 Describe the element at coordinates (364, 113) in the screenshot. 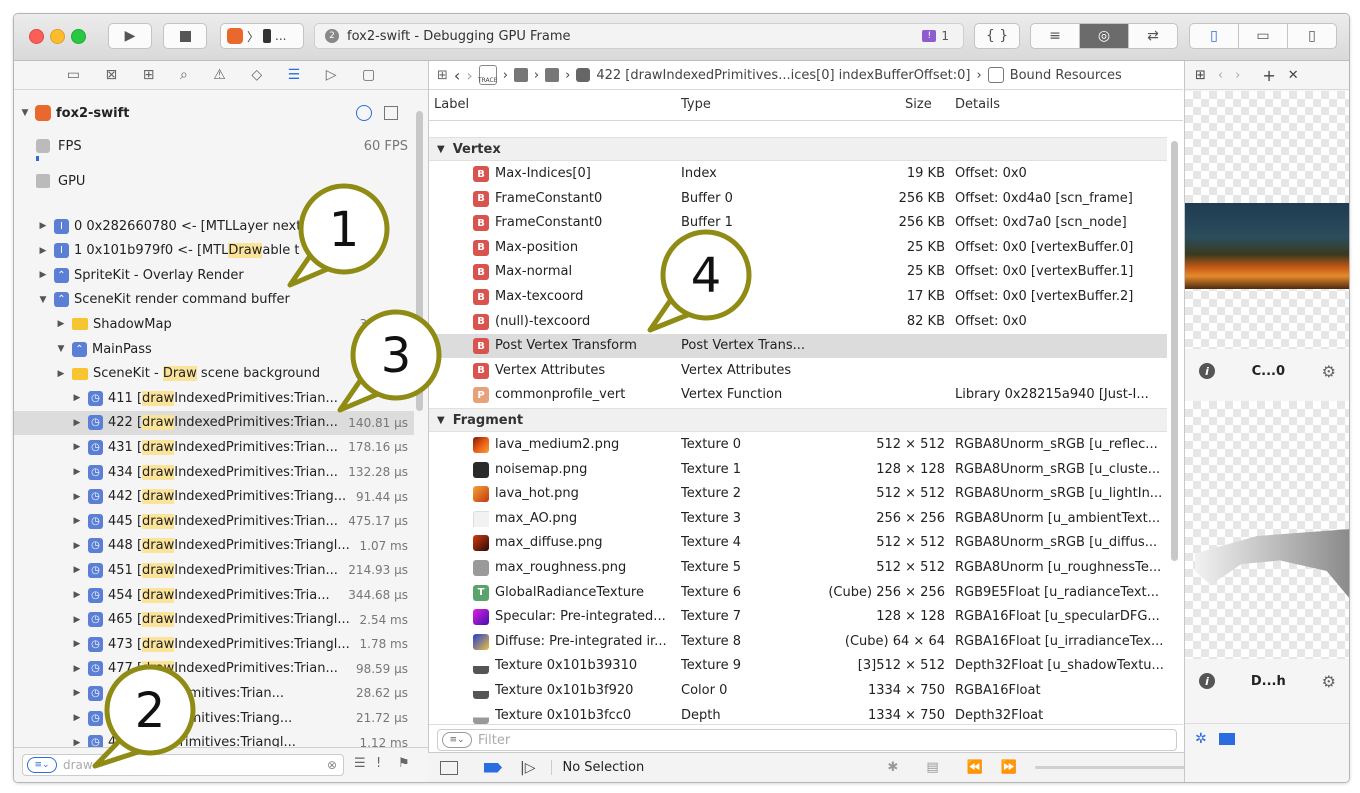

I see `gauge-icon` at that location.